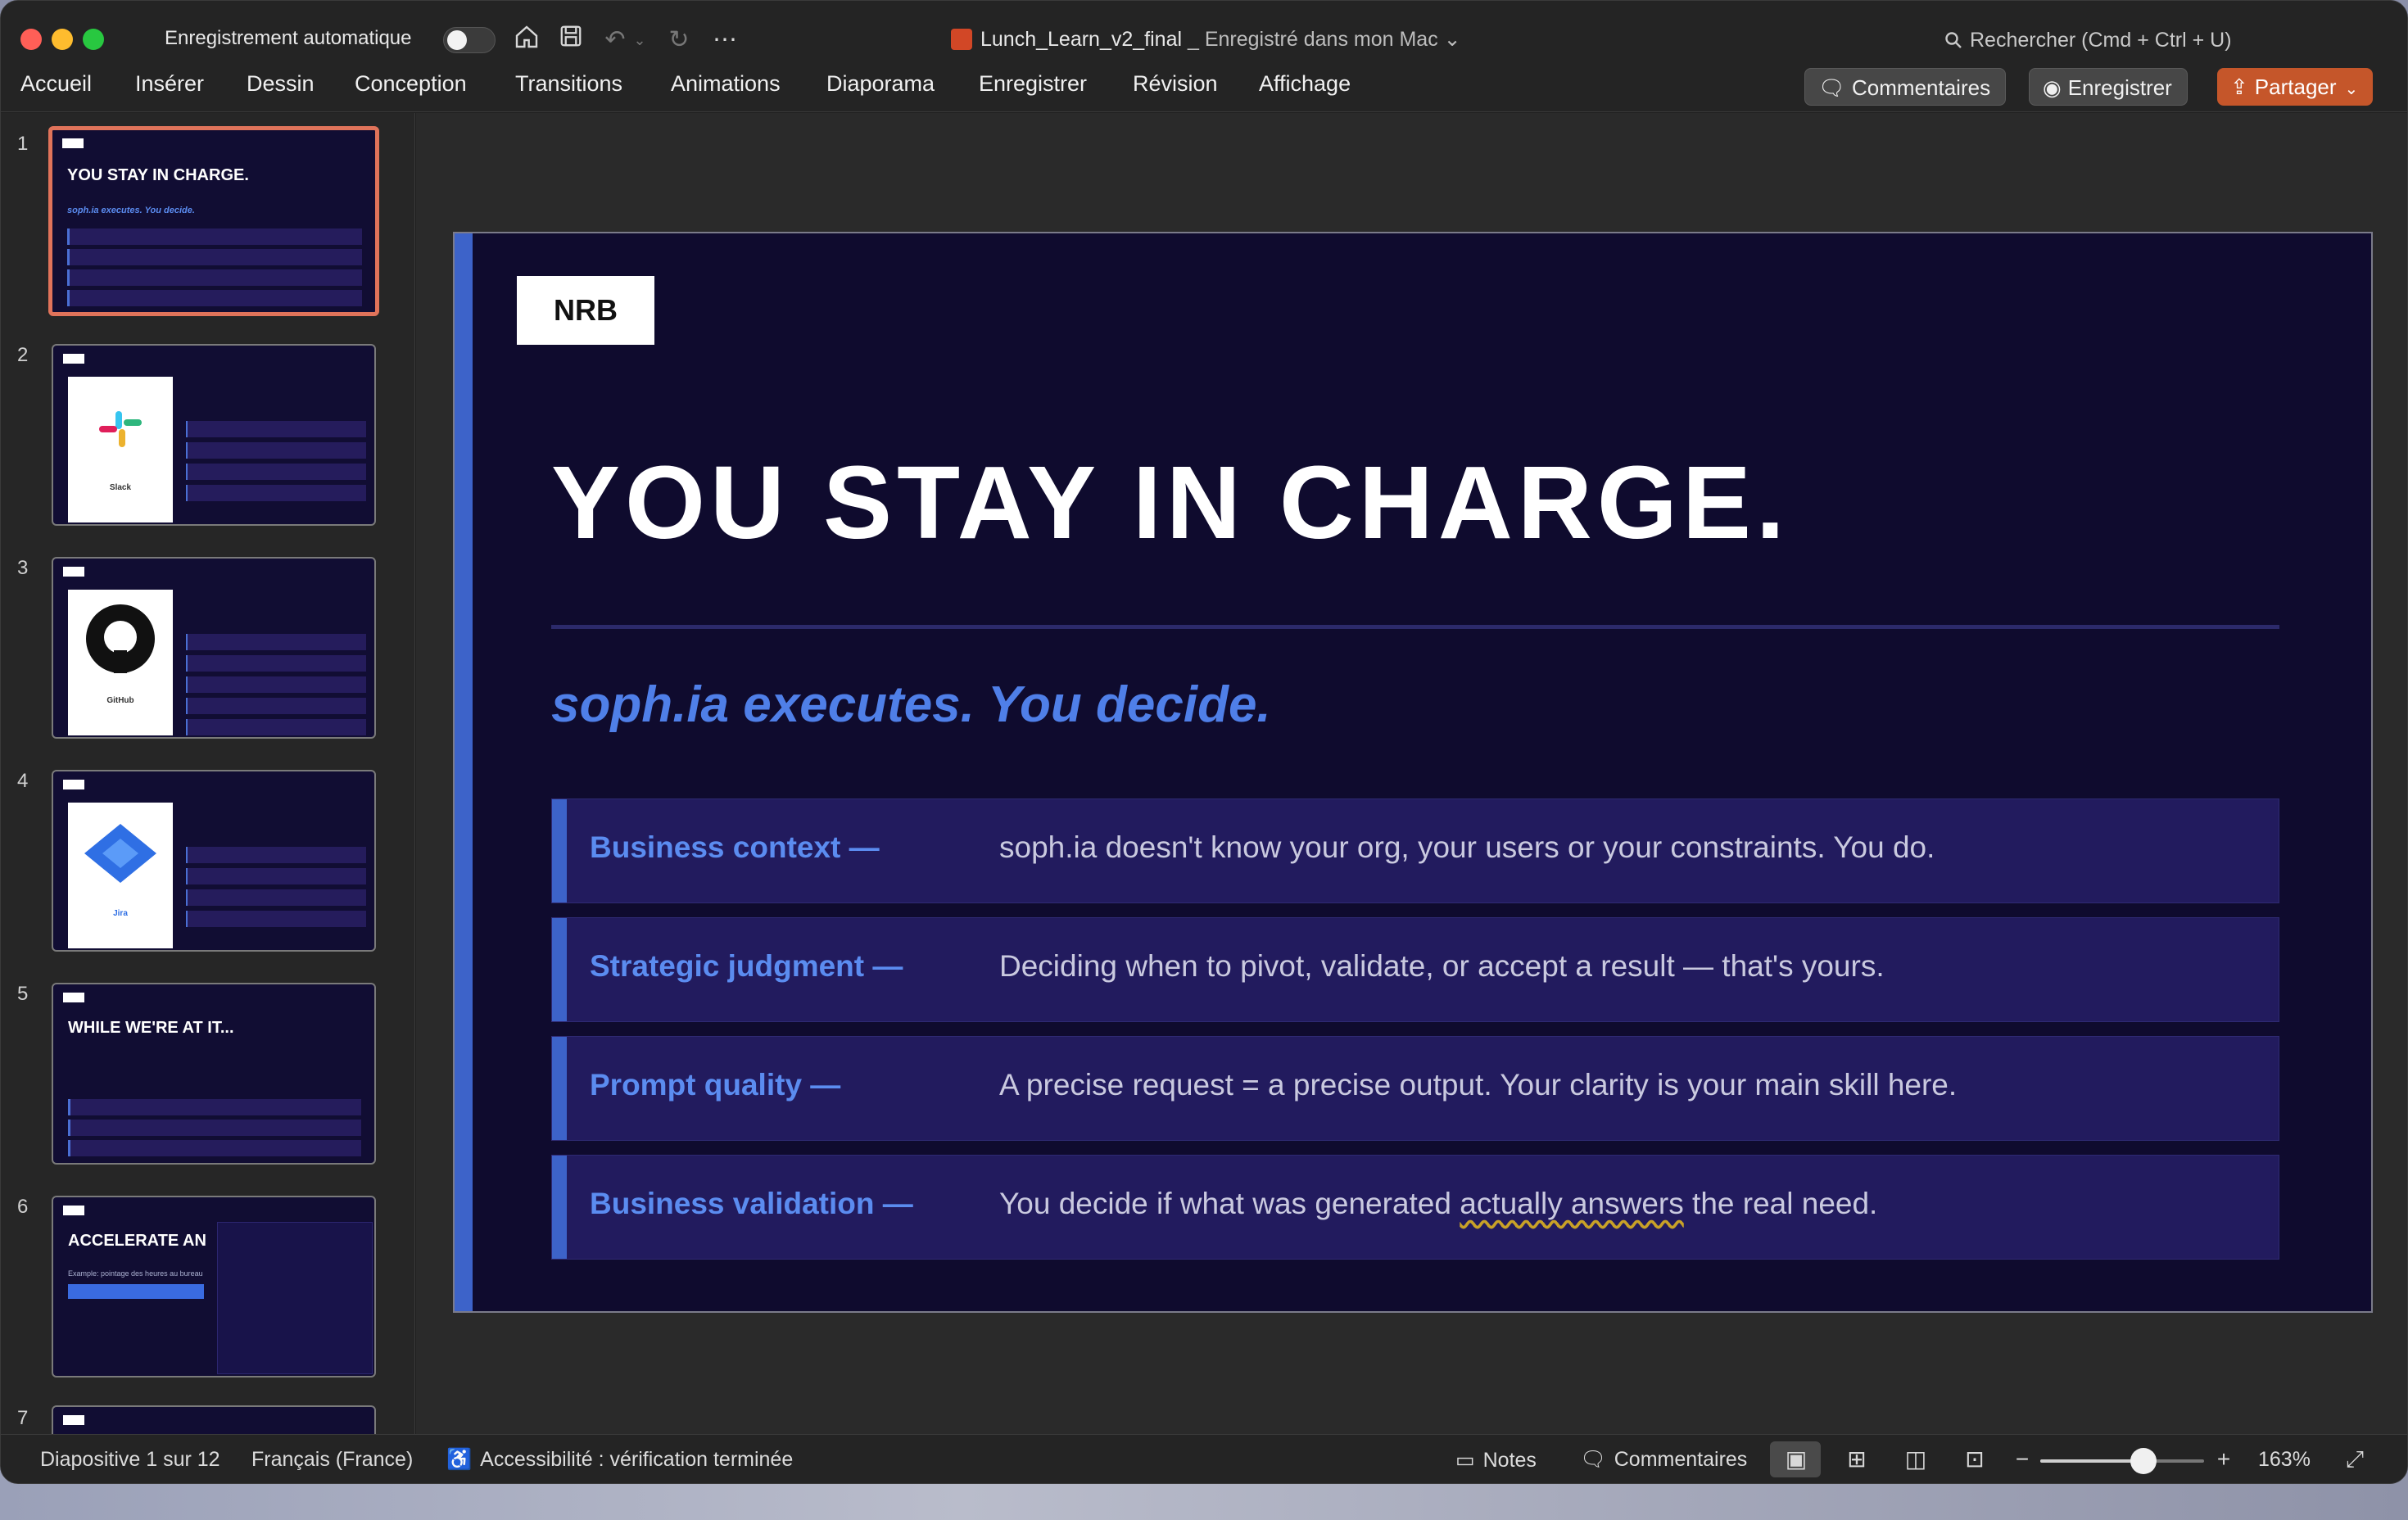  Describe the element at coordinates (2284, 1460) in the screenshot. I see `zoom-level: 163%` at that location.